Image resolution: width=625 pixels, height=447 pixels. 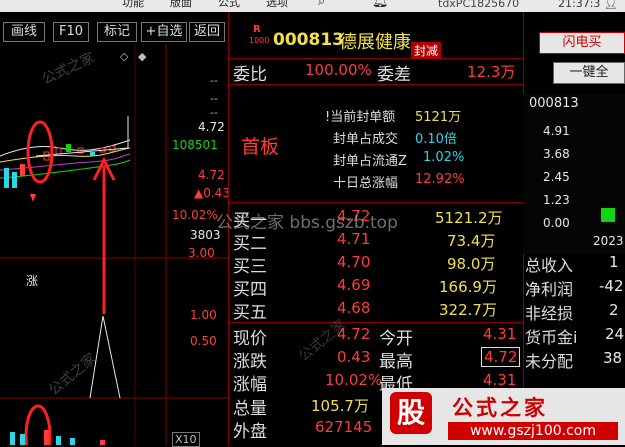 I want to click on r-badge: R, so click(x=257, y=29).